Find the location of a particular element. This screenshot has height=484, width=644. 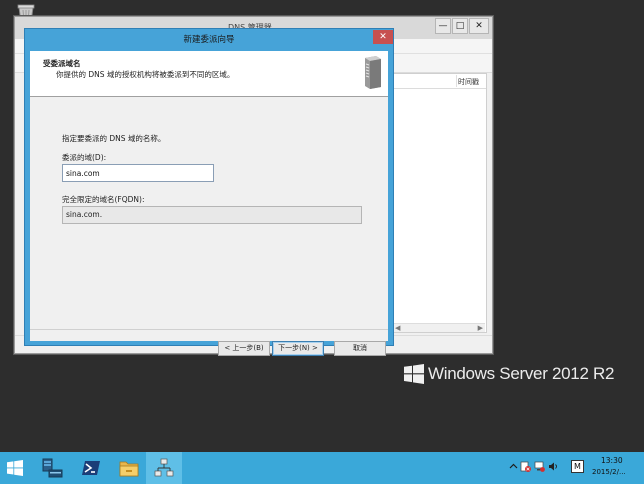

tray-expand-icon is located at coordinates (513, 466).